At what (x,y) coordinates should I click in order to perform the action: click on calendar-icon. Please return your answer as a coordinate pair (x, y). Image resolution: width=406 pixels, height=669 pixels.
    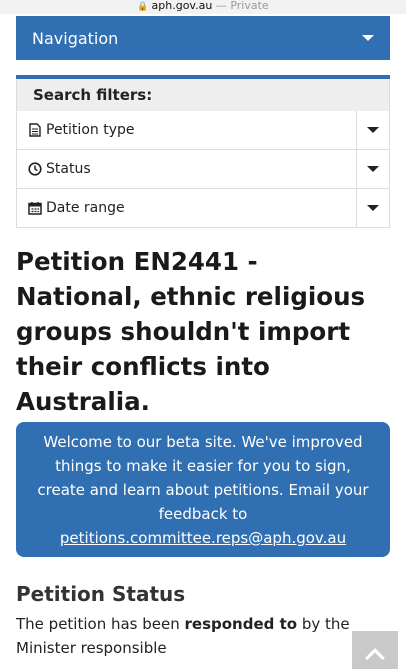
    Looking at the image, I should click on (35, 208).